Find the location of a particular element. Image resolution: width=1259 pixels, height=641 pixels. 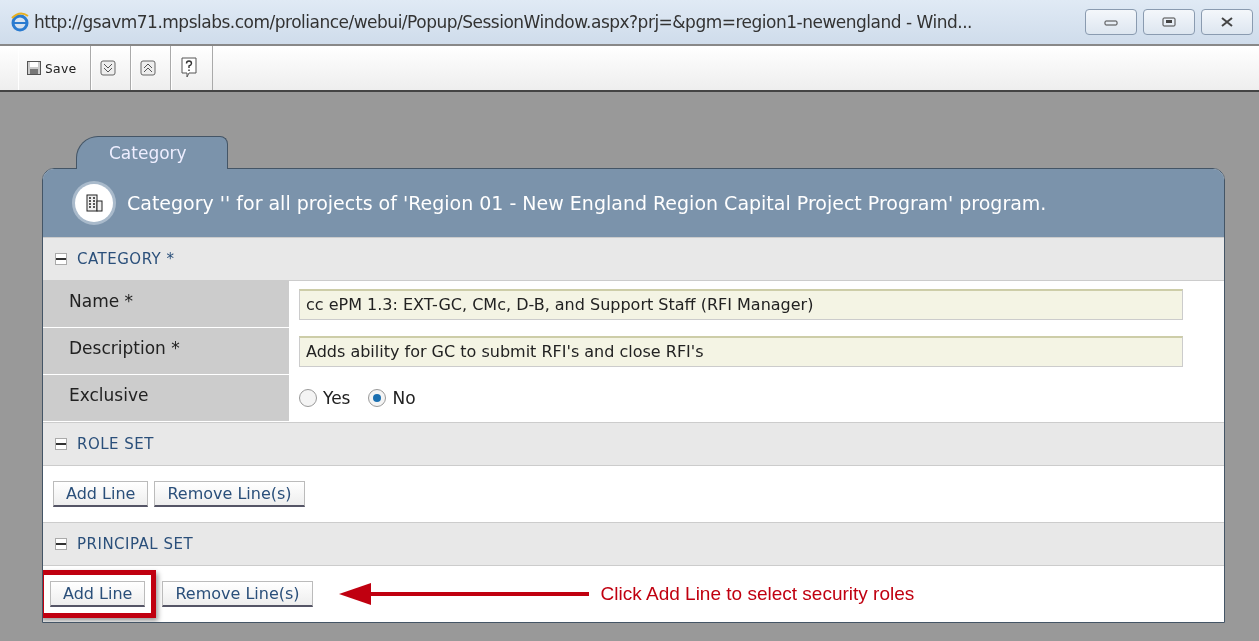

expand-all-button is located at coordinates (111, 68).